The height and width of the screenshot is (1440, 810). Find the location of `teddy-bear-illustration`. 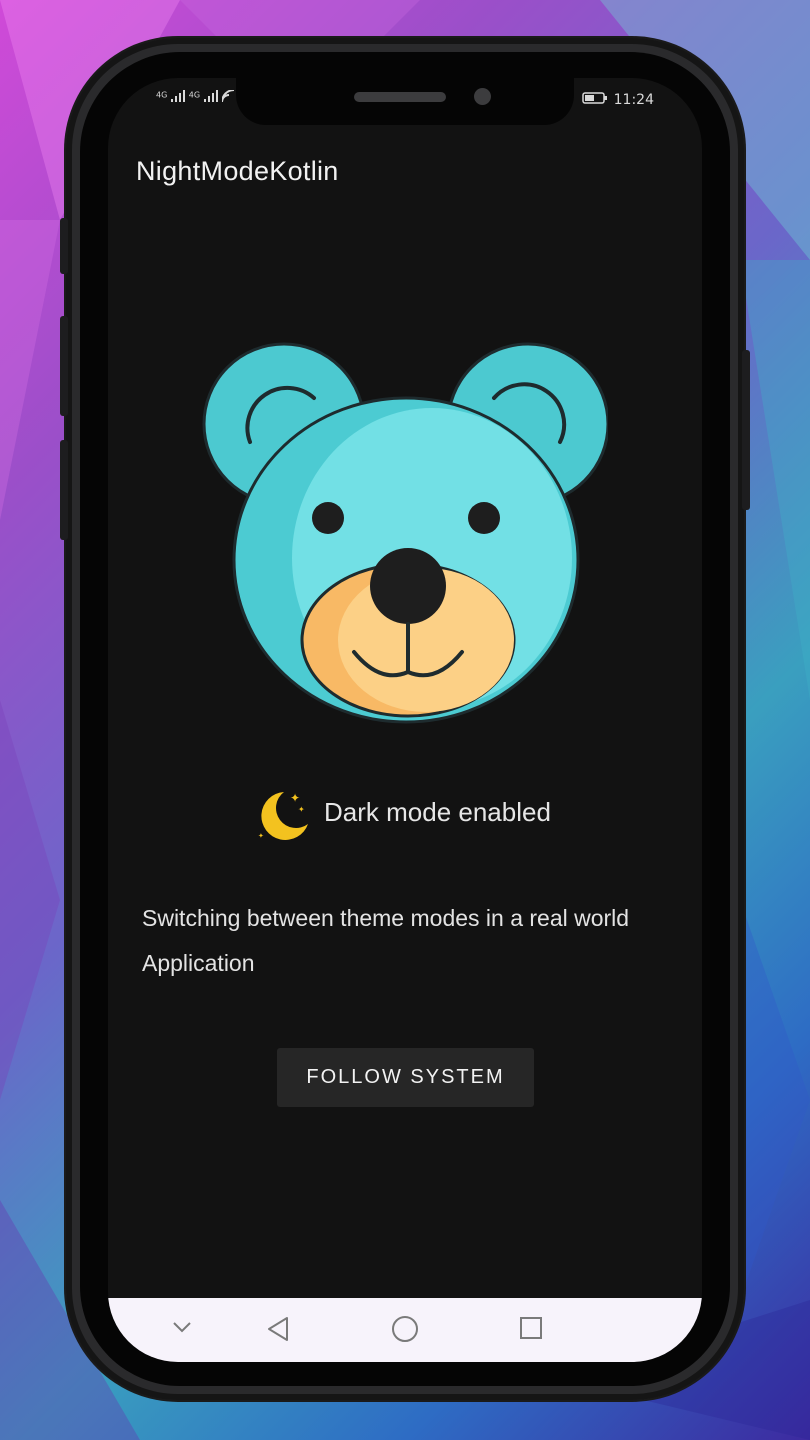

teddy-bear-illustration is located at coordinates (405, 533).